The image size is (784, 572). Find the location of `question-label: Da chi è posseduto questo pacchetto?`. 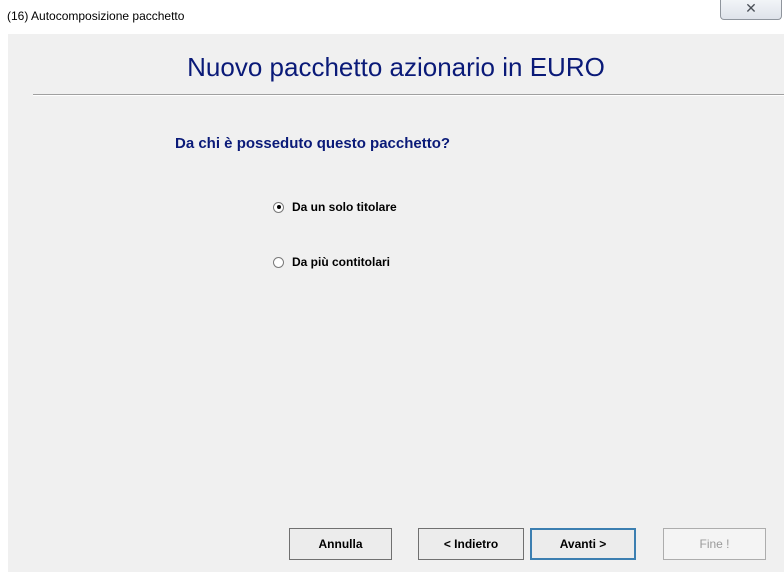

question-label: Da chi è posseduto questo pacchetto? is located at coordinates (313, 143).